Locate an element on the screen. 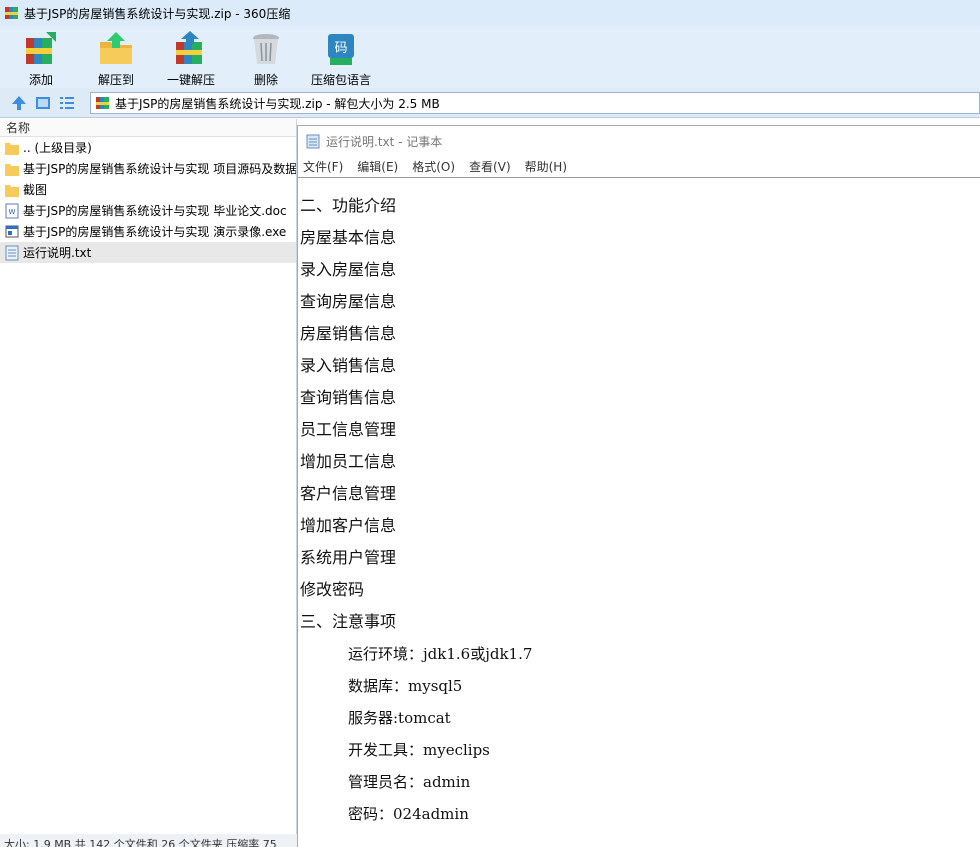  thumbnail-view-icon is located at coordinates (43, 103).